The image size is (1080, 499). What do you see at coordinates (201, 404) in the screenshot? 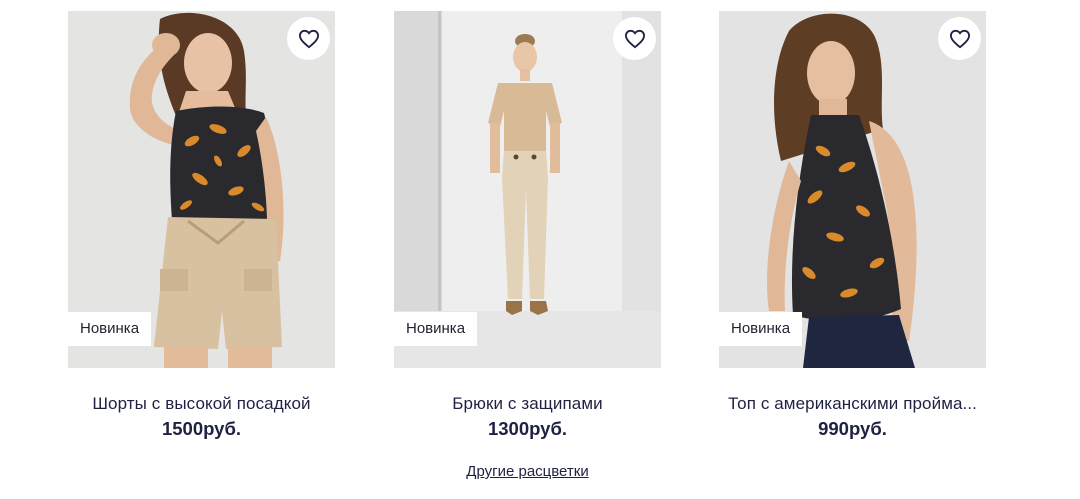
I see `product-name: Шорты с высокой посадкой` at bounding box center [201, 404].